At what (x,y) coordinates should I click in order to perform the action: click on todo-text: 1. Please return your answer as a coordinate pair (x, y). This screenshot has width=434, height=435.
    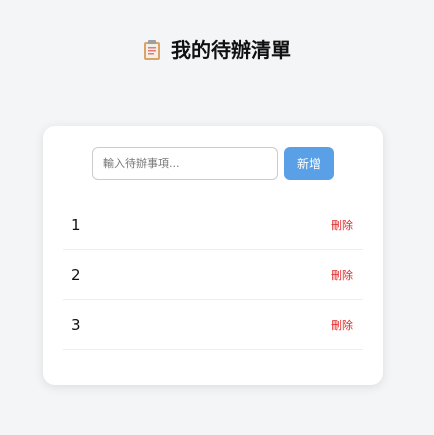
    Looking at the image, I should click on (76, 224).